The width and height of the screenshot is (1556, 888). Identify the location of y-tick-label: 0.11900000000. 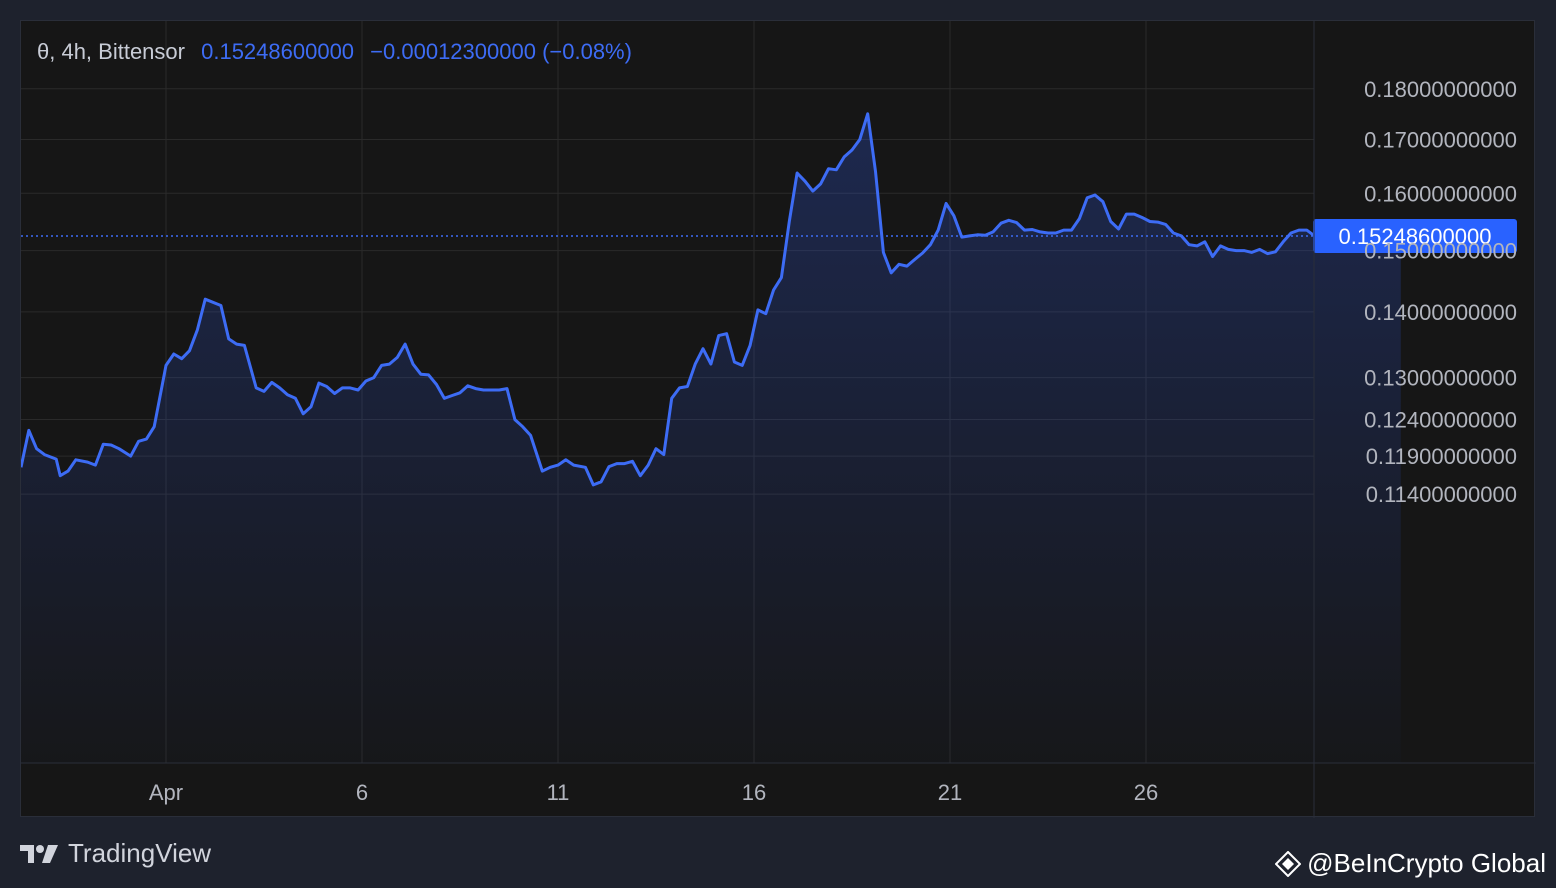
(1441, 456).